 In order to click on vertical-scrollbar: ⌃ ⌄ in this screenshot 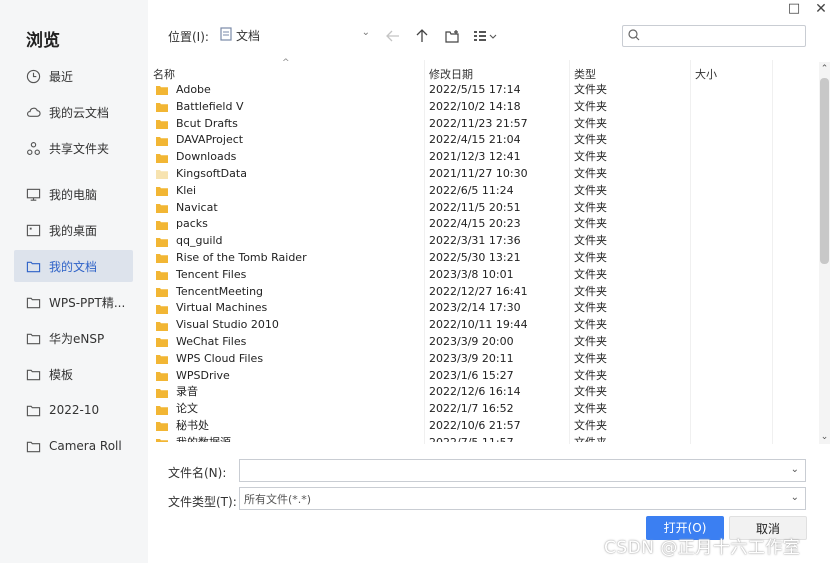, I will do `click(824, 253)`.